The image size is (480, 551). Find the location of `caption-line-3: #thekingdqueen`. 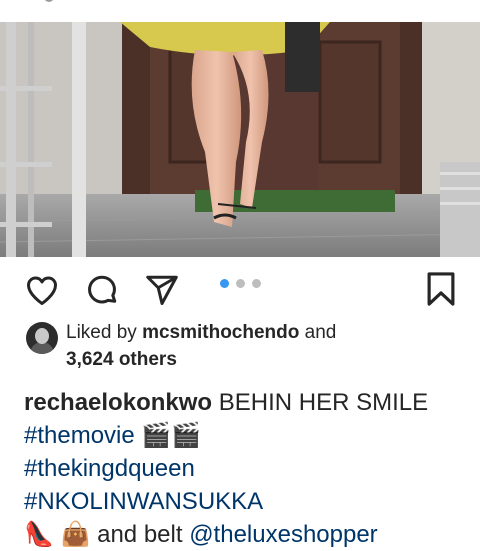

caption-line-3: #thekingdqueen is located at coordinates (249, 468).